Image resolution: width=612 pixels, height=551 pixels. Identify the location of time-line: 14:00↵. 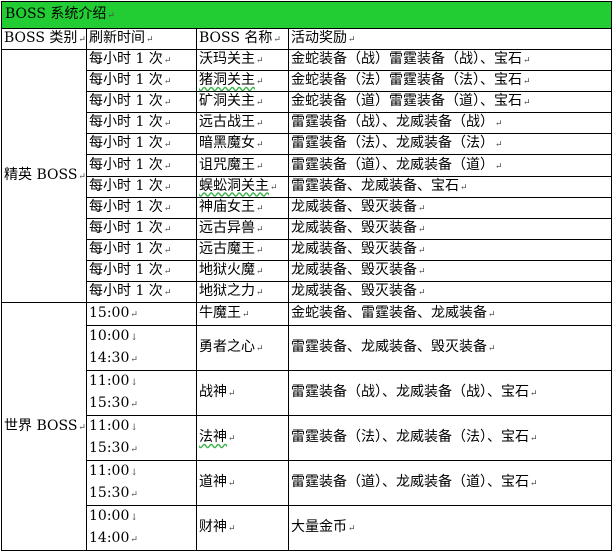
(141, 539).